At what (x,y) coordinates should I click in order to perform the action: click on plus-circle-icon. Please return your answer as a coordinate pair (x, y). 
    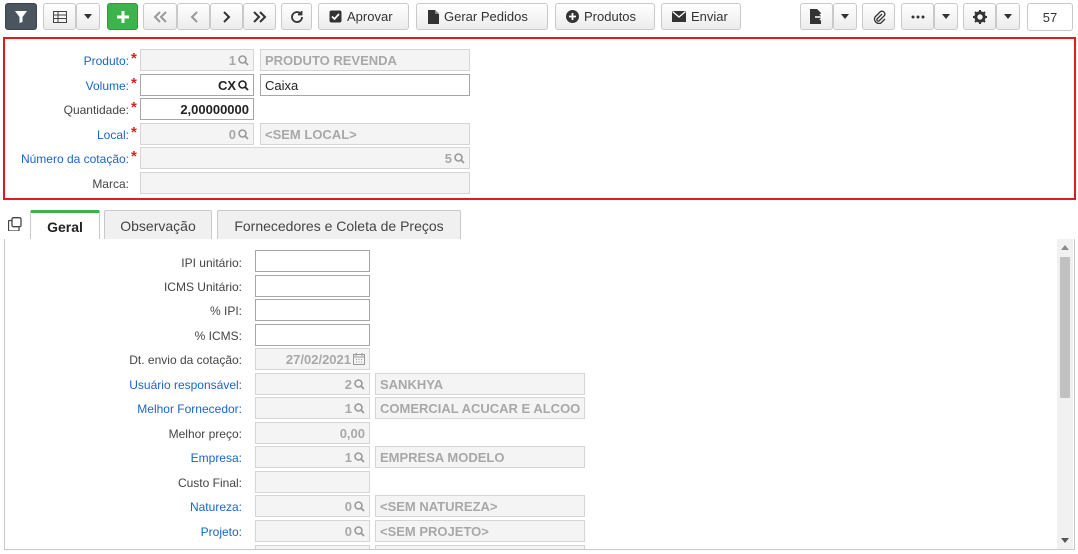
    Looking at the image, I should click on (572, 16).